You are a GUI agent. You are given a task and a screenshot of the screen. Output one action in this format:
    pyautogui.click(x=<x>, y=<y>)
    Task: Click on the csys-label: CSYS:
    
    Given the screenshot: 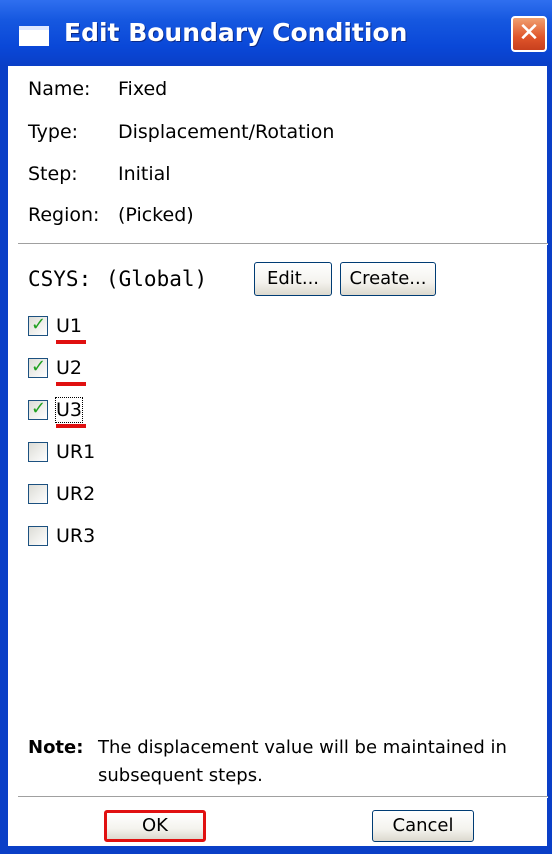 What is the action you would take?
    pyautogui.click(x=60, y=279)
    